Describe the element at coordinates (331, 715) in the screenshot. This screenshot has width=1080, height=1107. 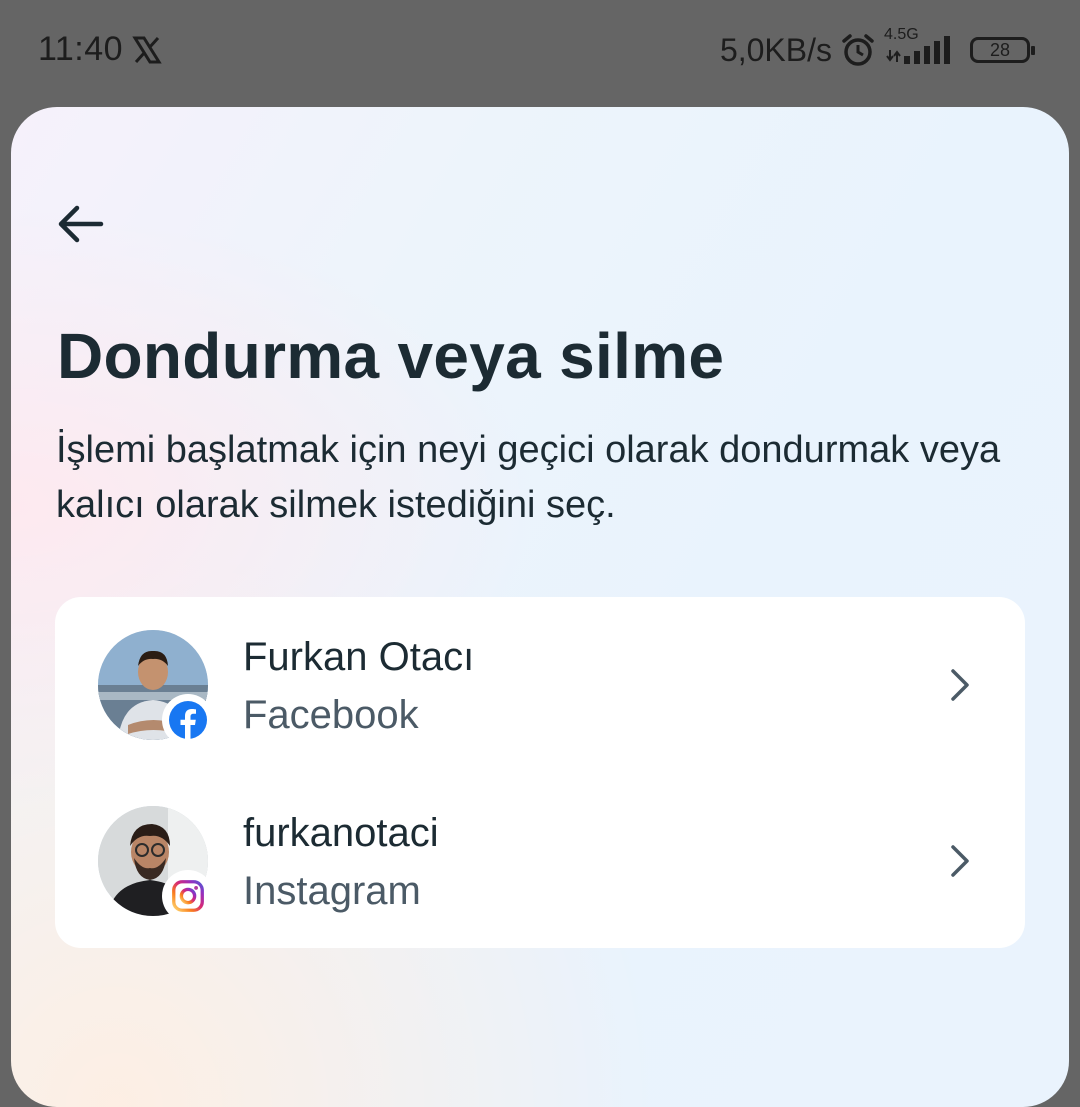
I see `account-platform: Facebook` at that location.